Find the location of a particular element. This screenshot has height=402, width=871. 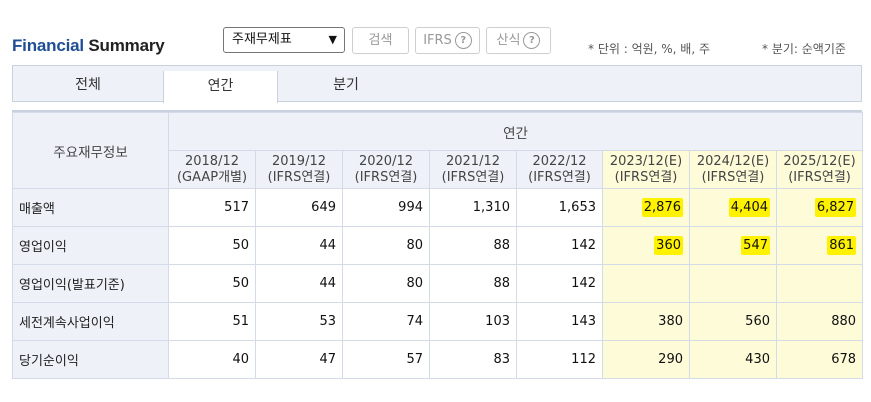

tab-all: 전체 is located at coordinates (88, 84).